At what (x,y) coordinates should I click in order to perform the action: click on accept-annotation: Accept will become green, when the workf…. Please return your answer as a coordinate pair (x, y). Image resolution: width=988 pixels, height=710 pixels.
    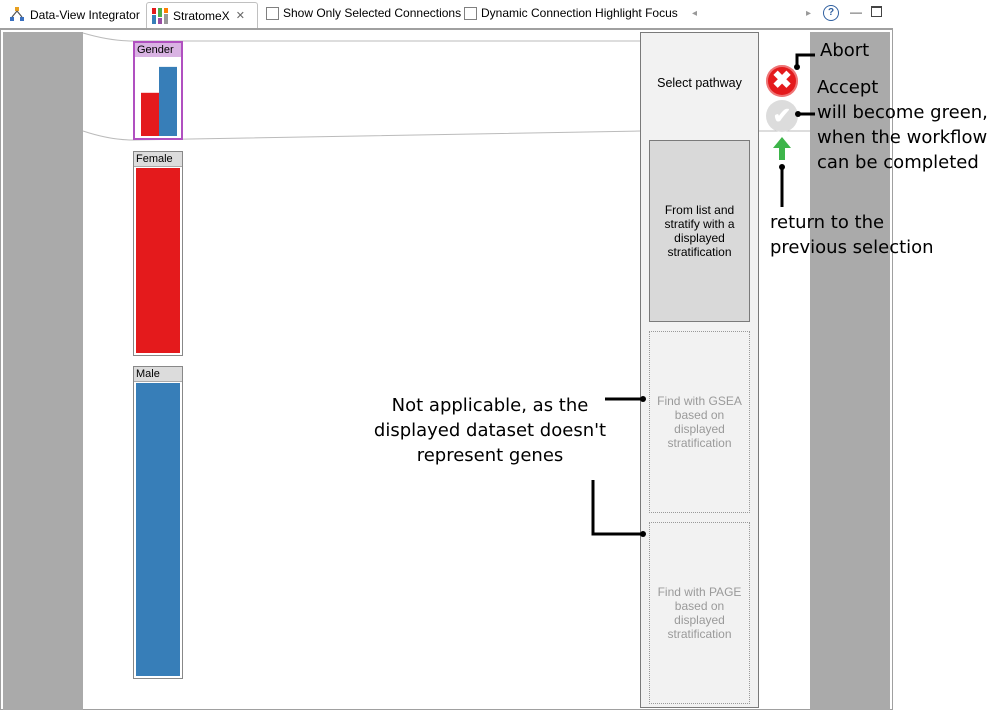
    Looking at the image, I should click on (902, 125).